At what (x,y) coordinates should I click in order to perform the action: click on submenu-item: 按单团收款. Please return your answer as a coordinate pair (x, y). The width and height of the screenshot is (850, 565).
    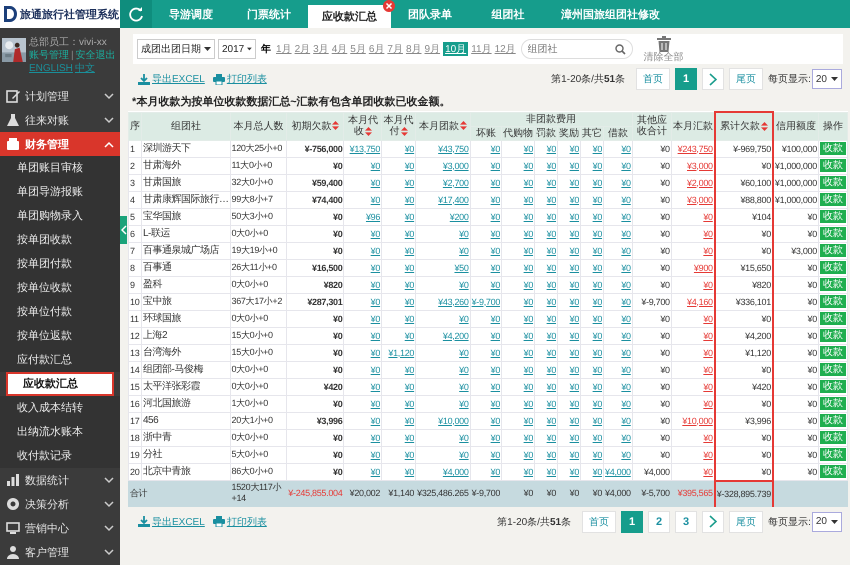
    Looking at the image, I should click on (60, 240).